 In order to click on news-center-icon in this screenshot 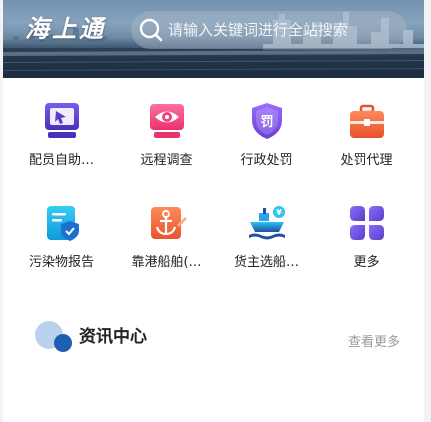, I will do `click(53, 336)`.